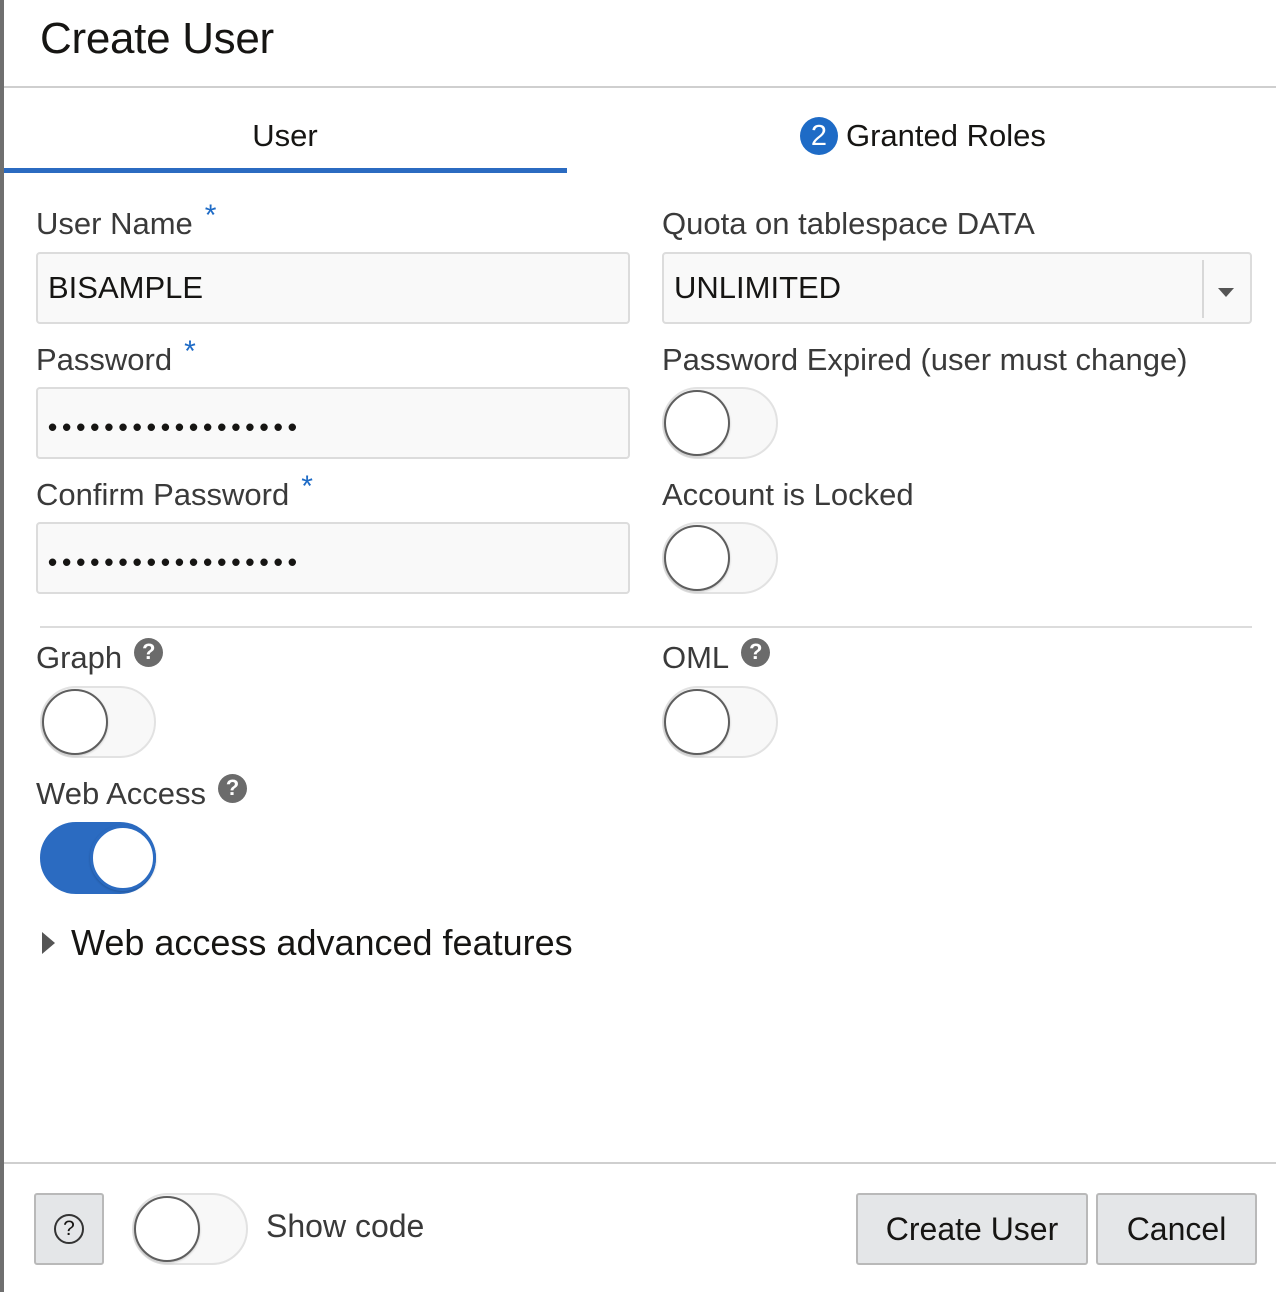  What do you see at coordinates (646, 627) in the screenshot?
I see `section-divider` at bounding box center [646, 627].